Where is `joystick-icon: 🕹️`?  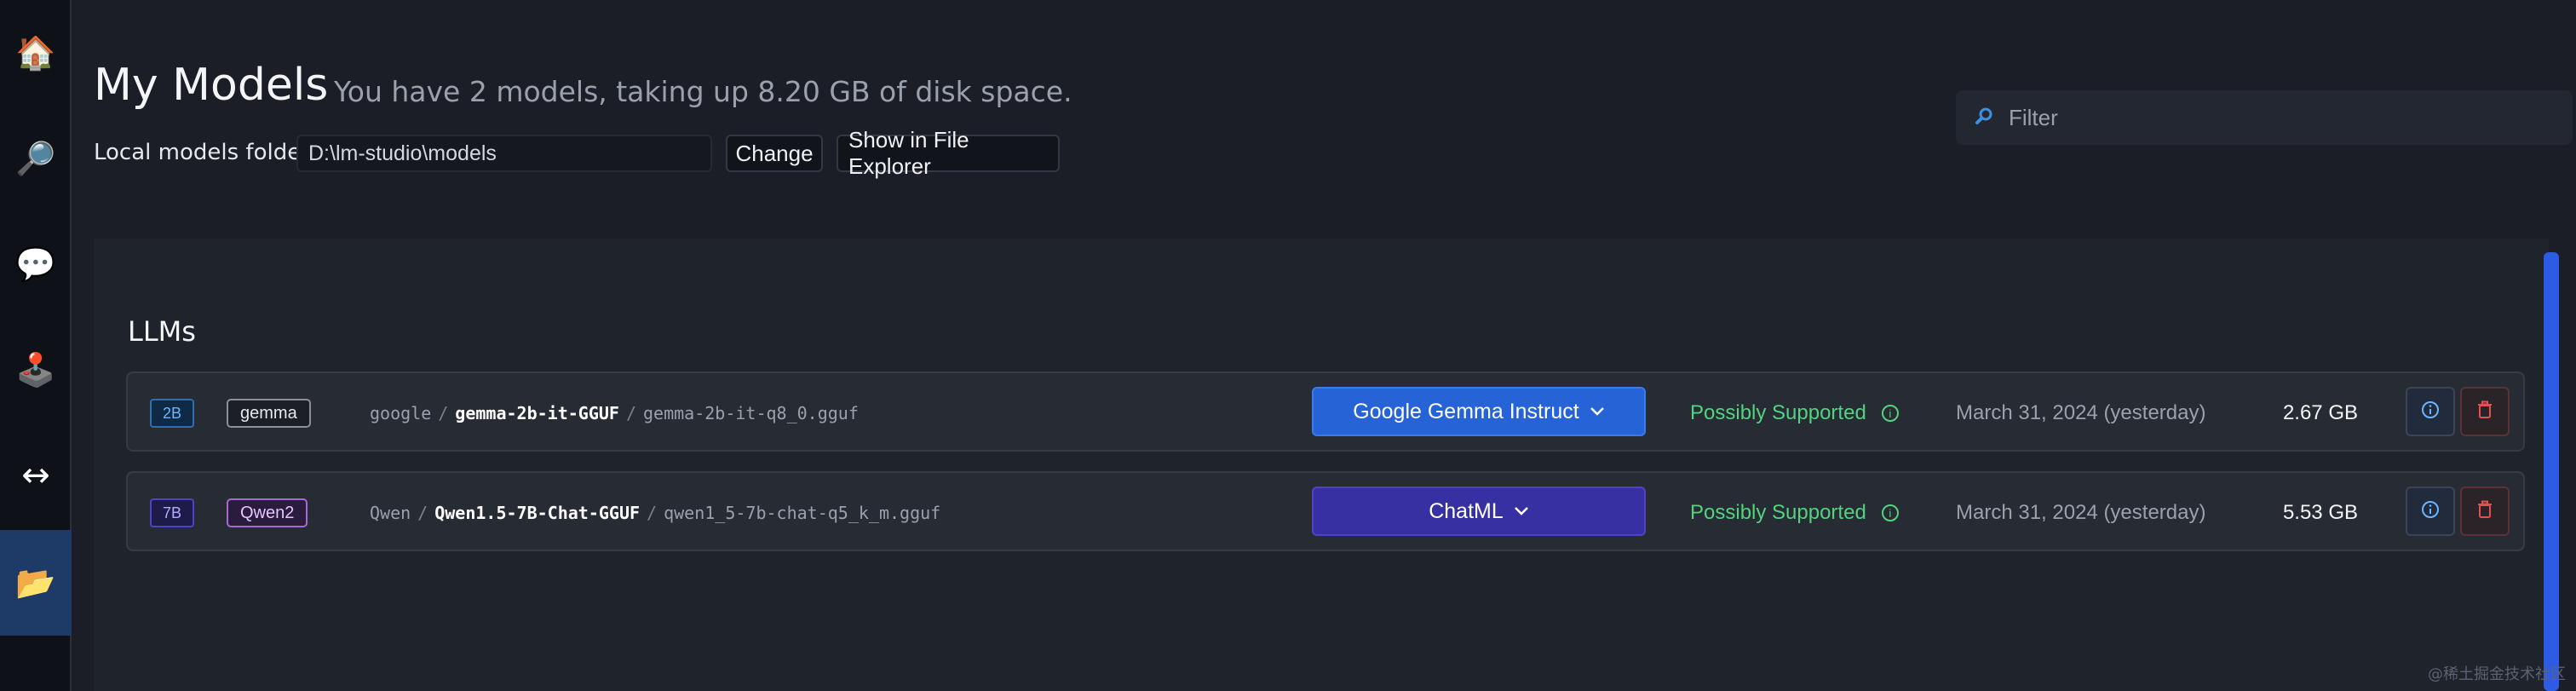
joystick-icon: 🕹️ is located at coordinates (36, 369).